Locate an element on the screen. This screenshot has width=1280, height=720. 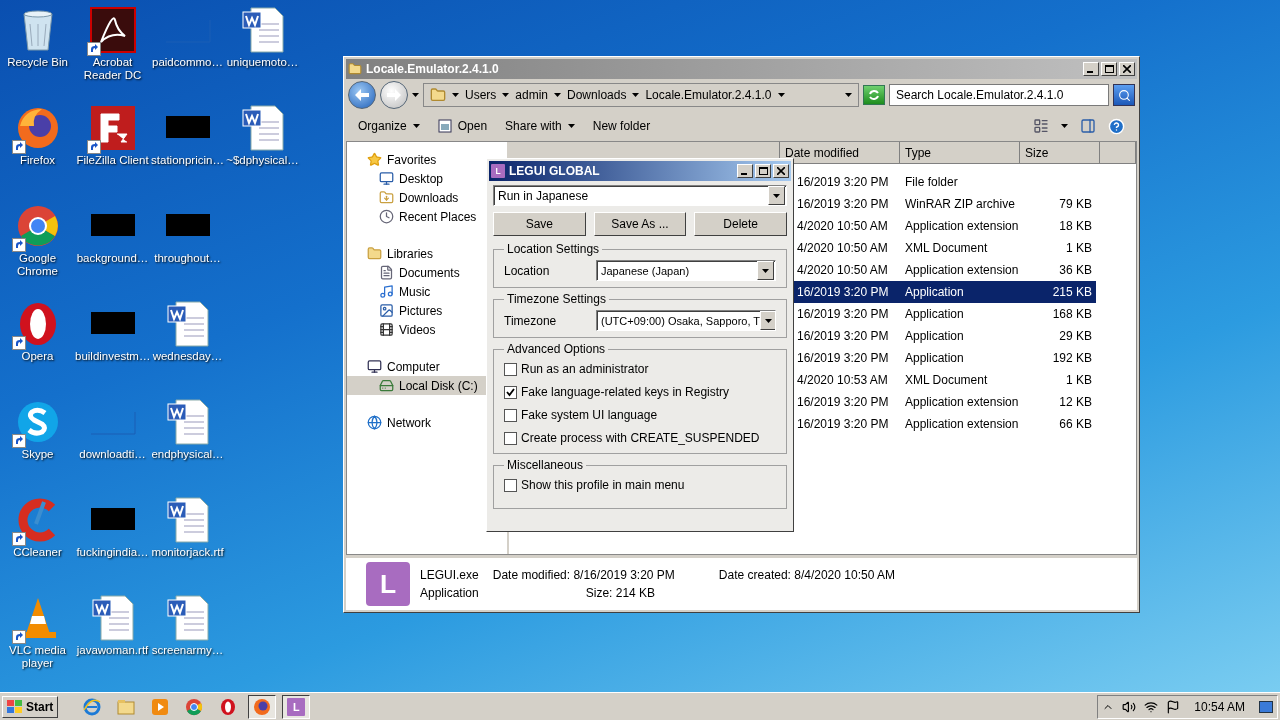
desktop-icon-label: monitorjack.rtf is located at coordinates (187, 552).